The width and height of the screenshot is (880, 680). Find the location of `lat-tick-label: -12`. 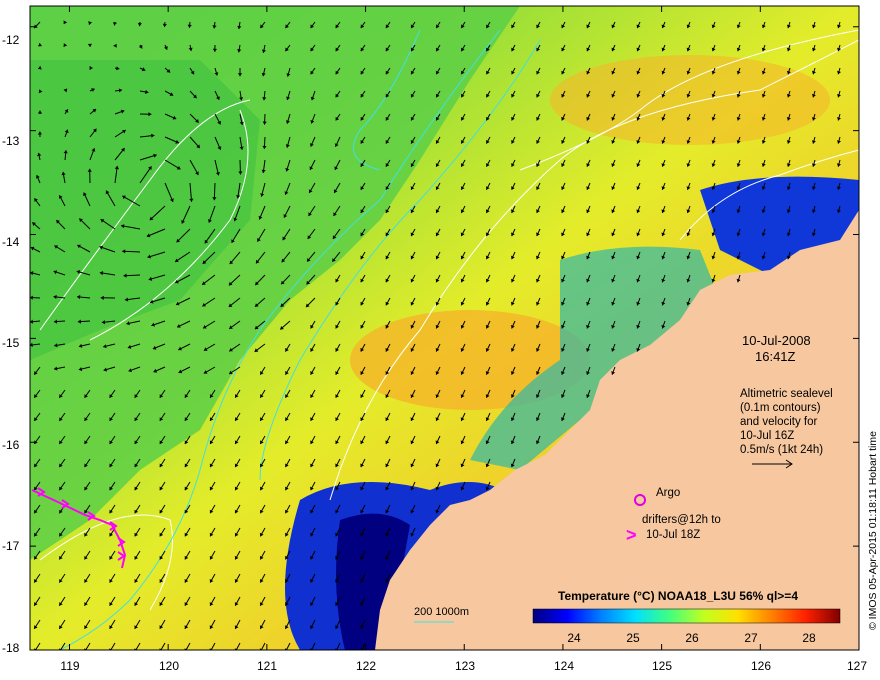

lat-tick-label: -12 is located at coordinates (11, 40).